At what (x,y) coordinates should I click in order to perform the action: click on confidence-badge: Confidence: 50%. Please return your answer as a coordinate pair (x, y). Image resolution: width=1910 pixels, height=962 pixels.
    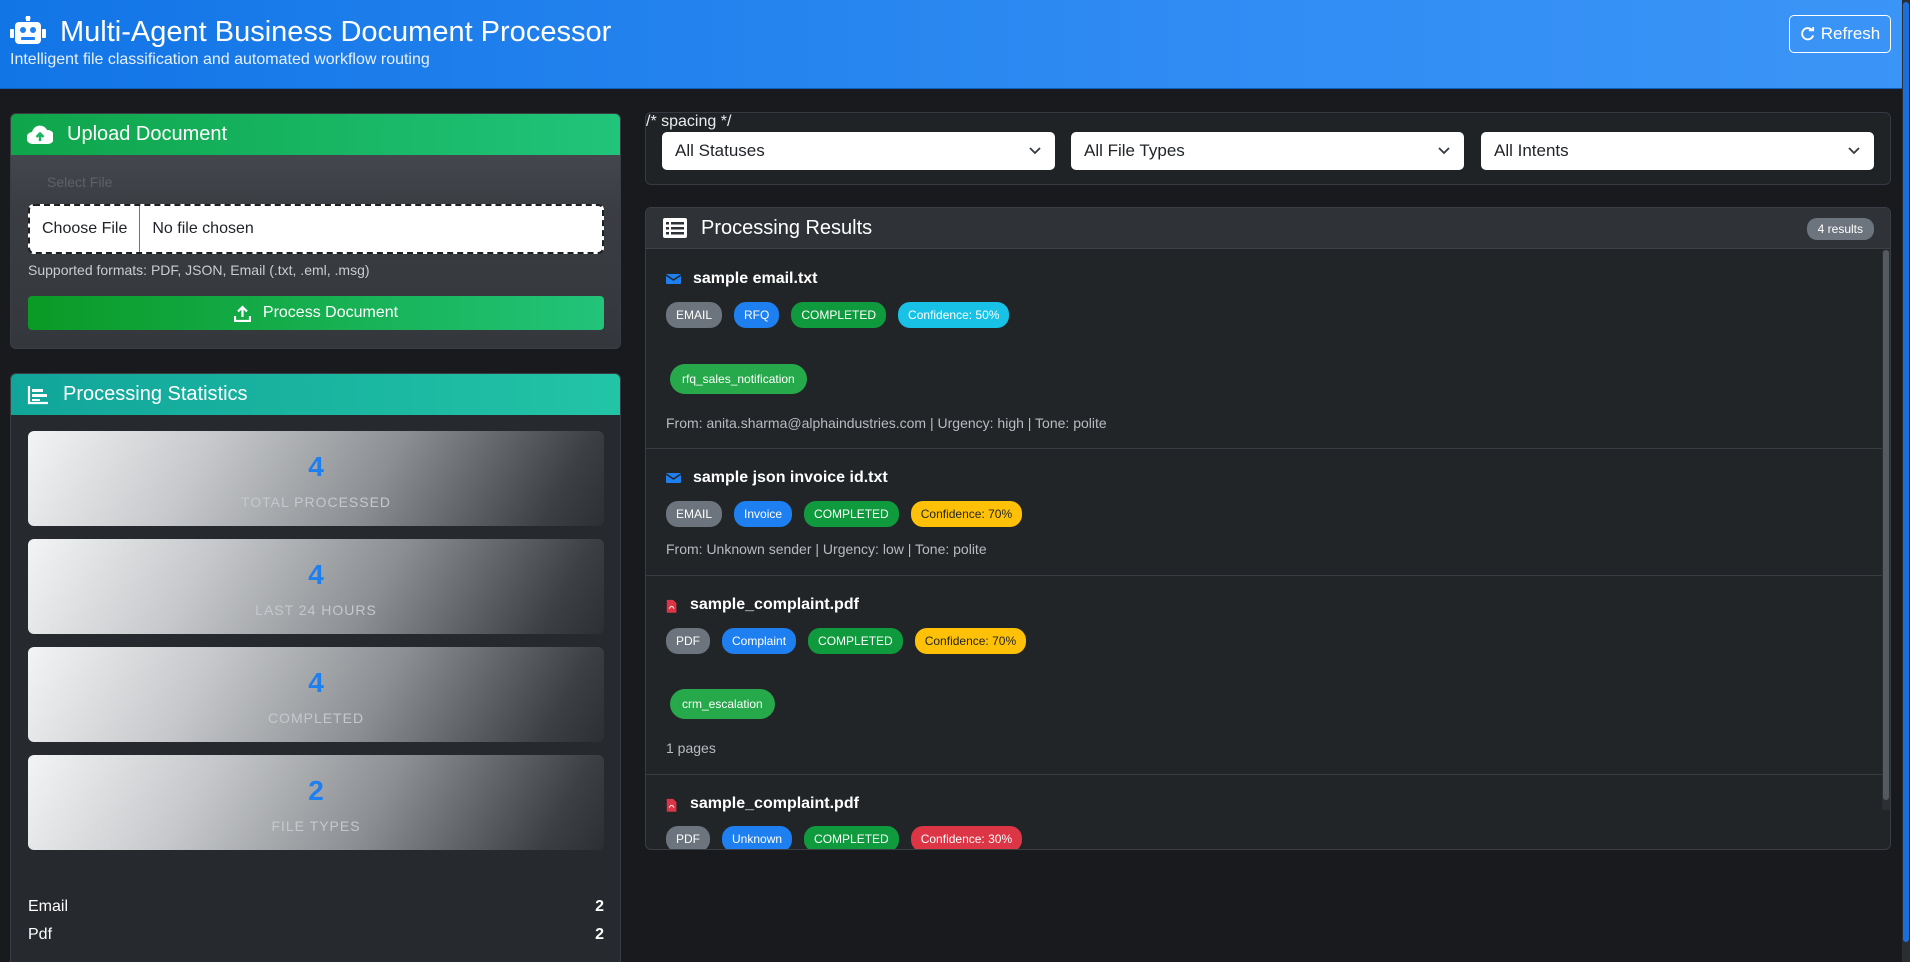
    Looking at the image, I should click on (954, 315).